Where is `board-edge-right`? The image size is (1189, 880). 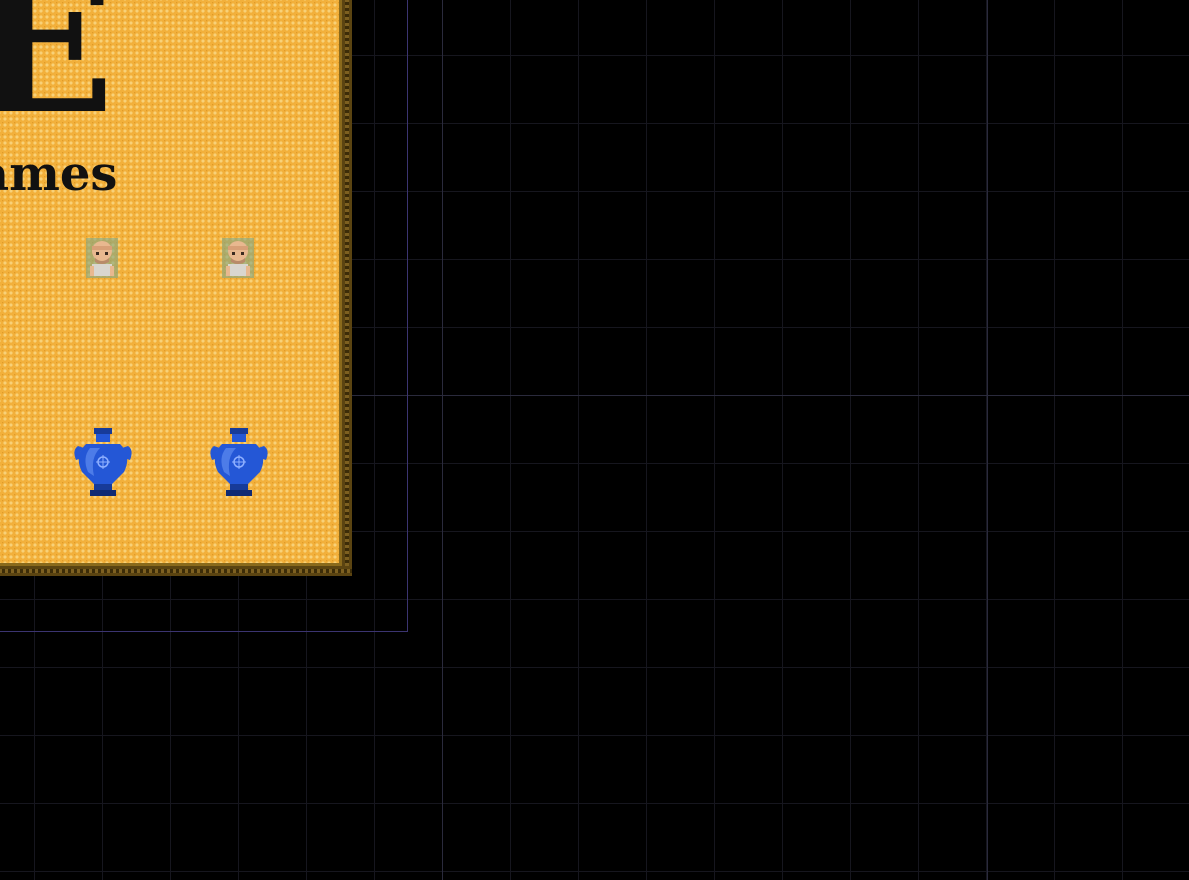
board-edge-right is located at coordinates (347, 283).